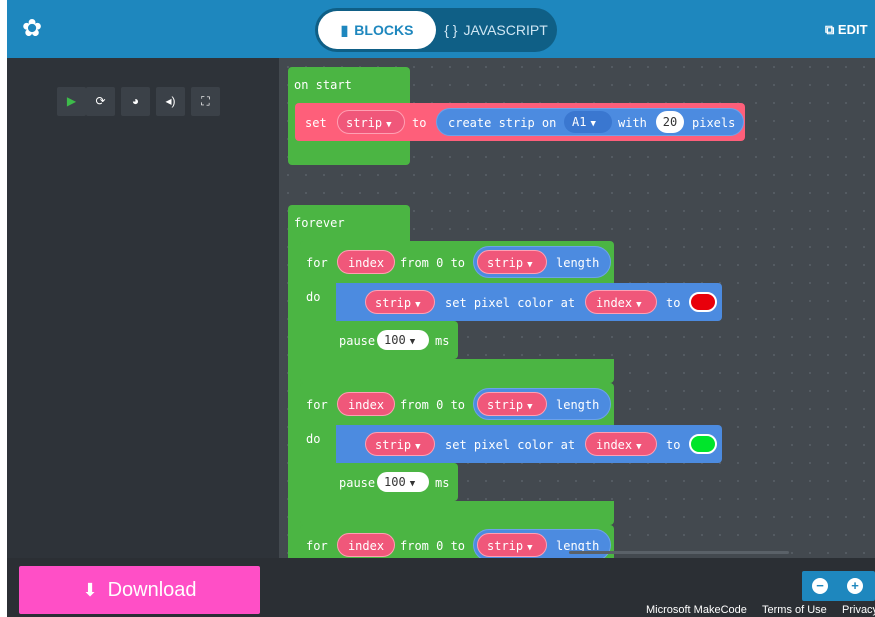 Image resolution: width=875 pixels, height=617 pixels. Describe the element at coordinates (316, 123) in the screenshot. I see `set-label: set` at that location.